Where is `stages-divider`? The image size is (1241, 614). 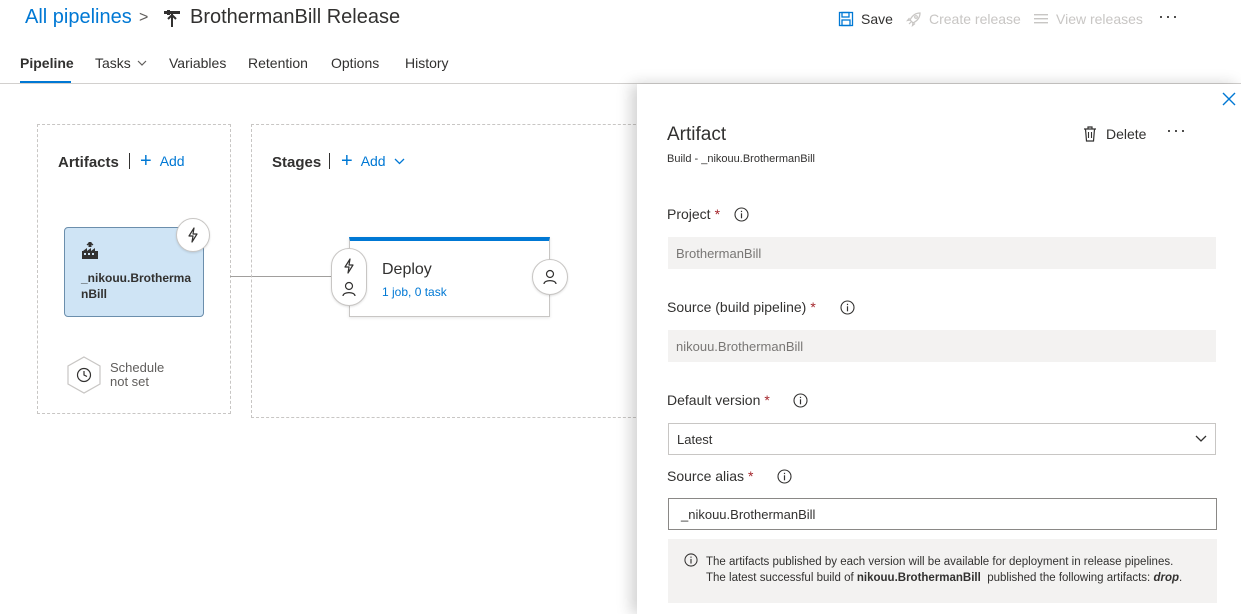
stages-divider is located at coordinates (329, 161).